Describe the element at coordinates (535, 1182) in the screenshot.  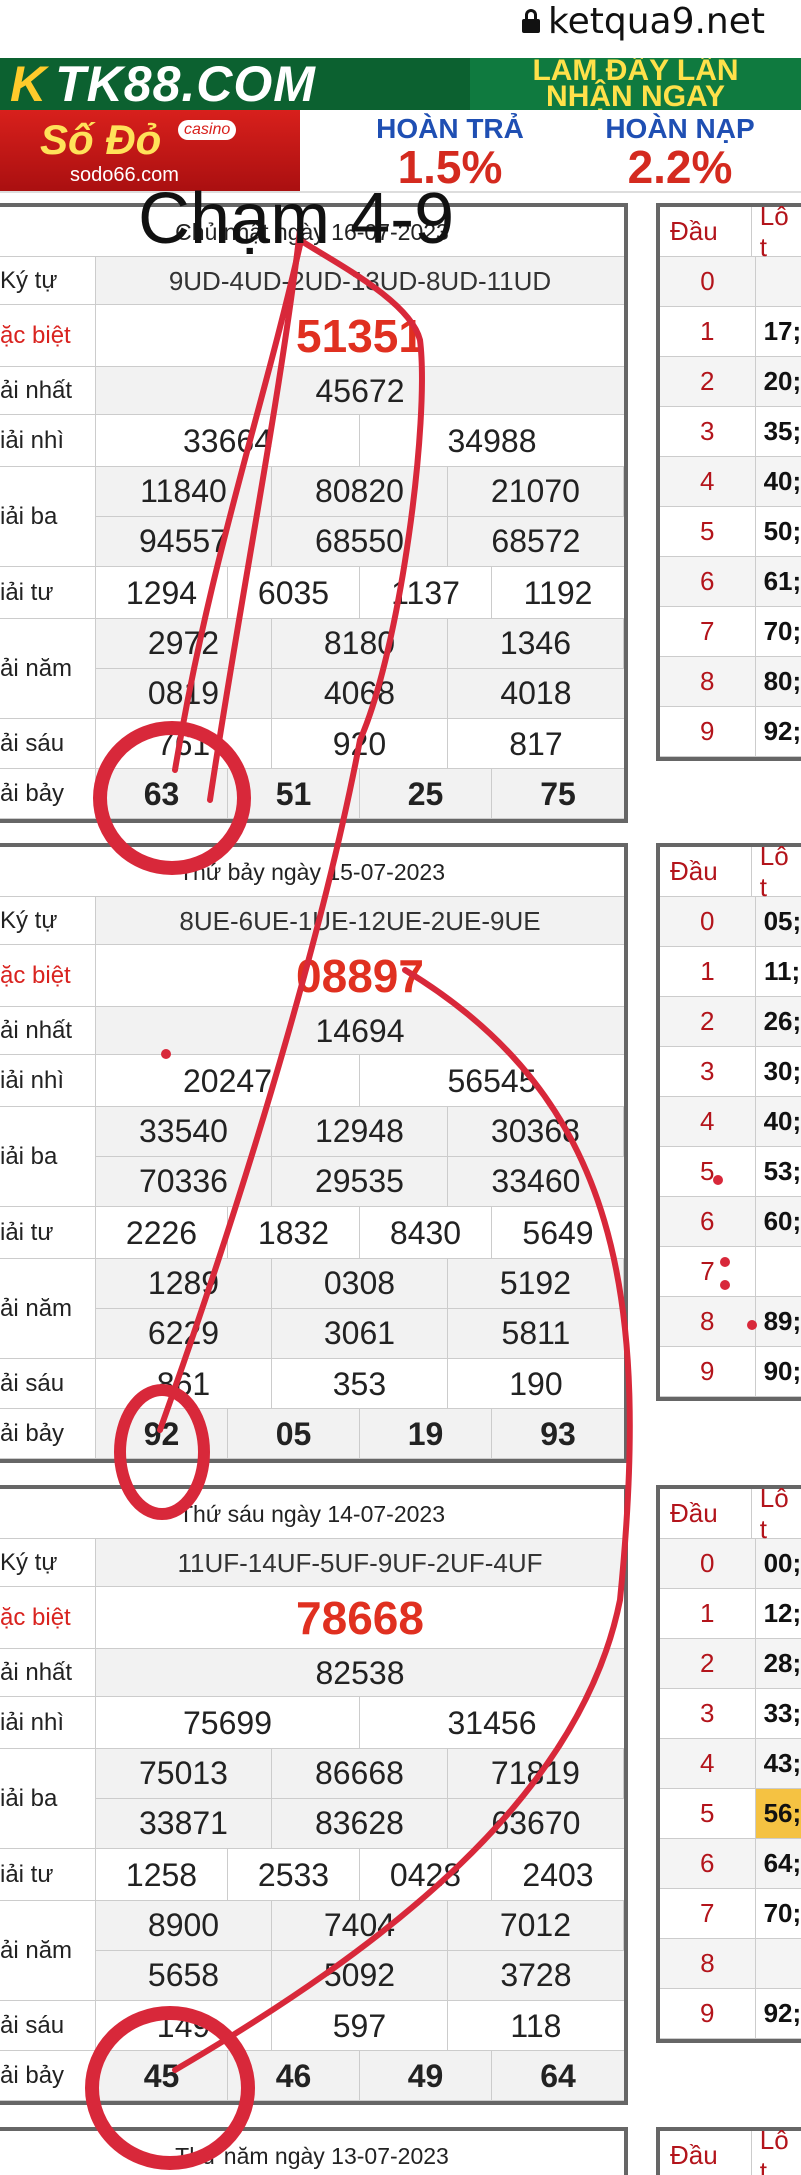
I see `prize-number: 33460` at that location.